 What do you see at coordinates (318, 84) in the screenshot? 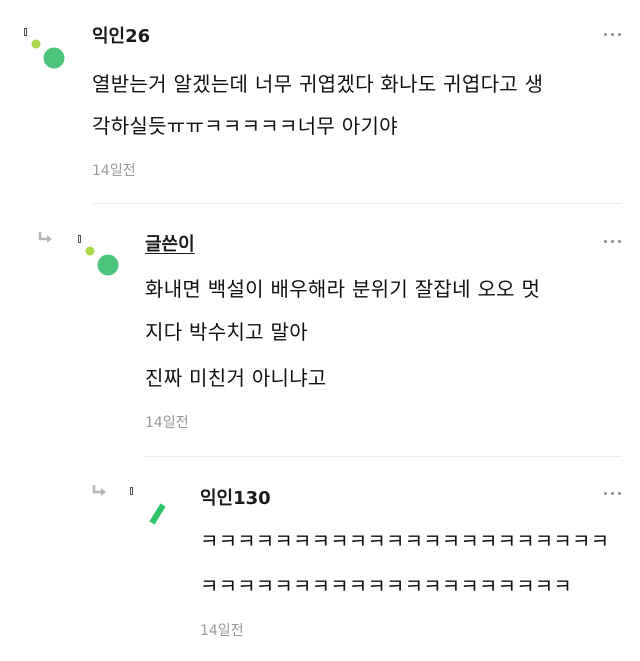
I see `comment-text-line: 열받는거 알겠는데 너무 귀엽겠다 화나도 귀엽다고 생` at bounding box center [318, 84].